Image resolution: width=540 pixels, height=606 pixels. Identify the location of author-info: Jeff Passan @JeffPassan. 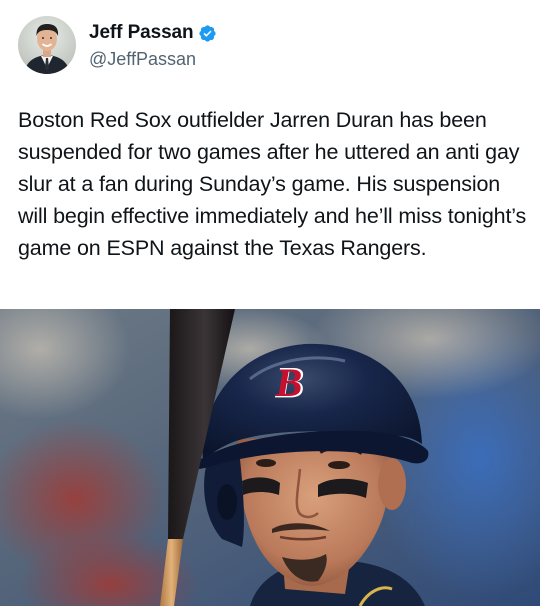
(153, 45).